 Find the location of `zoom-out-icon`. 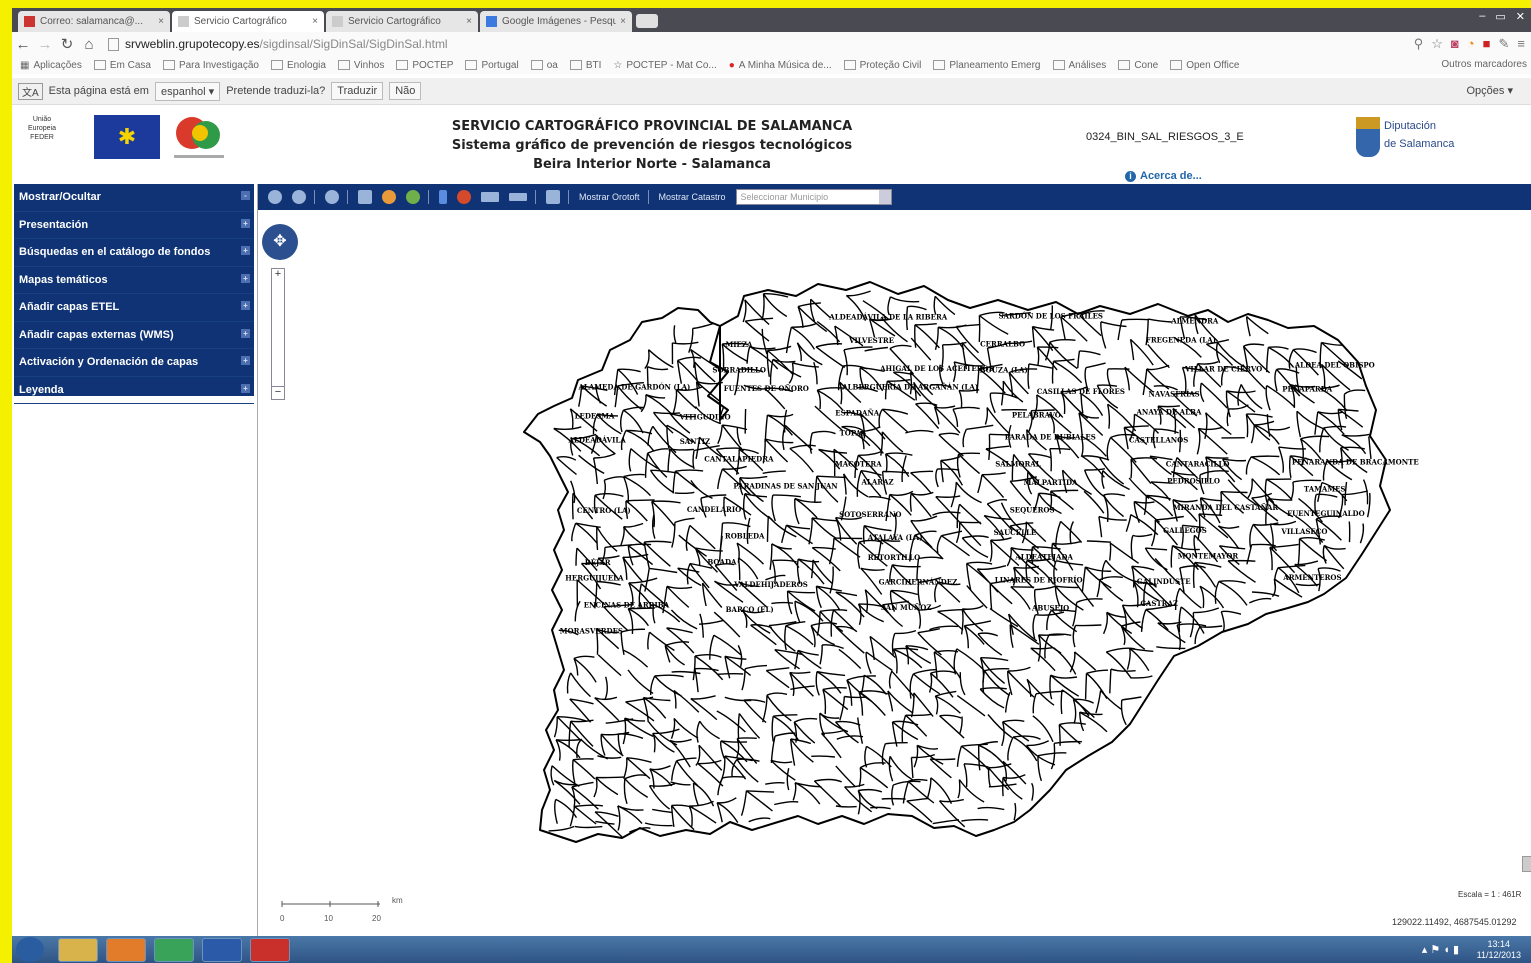

zoom-out-icon is located at coordinates (299, 197).